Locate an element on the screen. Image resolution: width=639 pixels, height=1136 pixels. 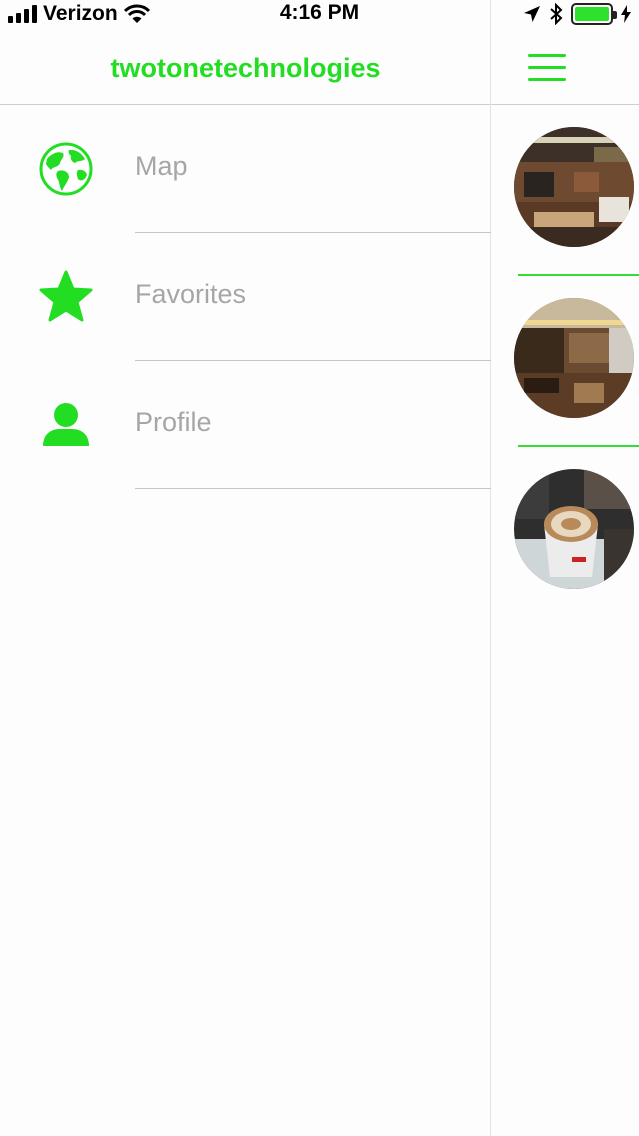
battery-icon is located at coordinates (594, 14).